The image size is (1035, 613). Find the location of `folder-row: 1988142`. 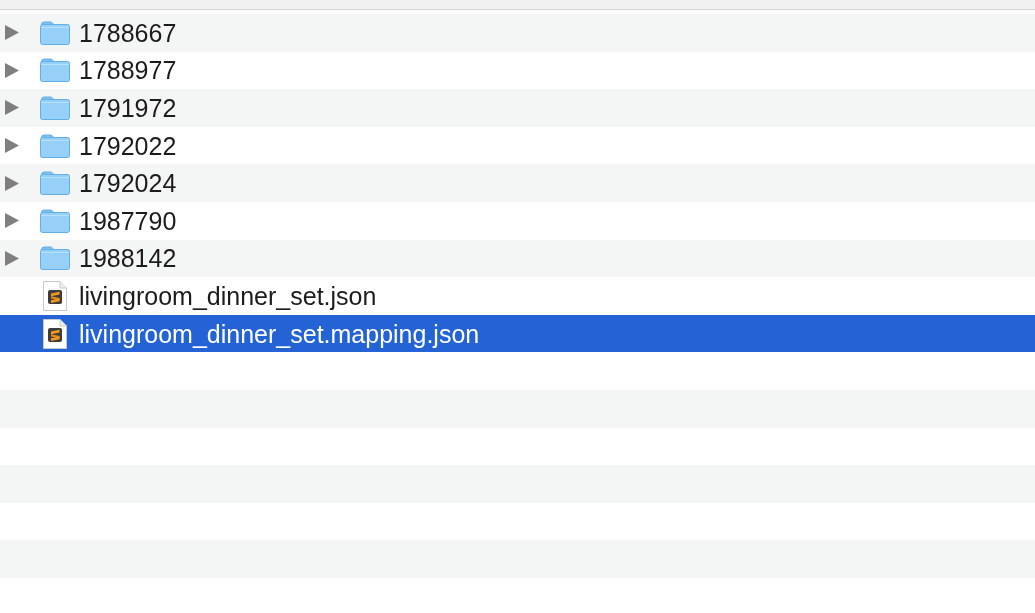

folder-row: 1988142 is located at coordinates (517, 258).